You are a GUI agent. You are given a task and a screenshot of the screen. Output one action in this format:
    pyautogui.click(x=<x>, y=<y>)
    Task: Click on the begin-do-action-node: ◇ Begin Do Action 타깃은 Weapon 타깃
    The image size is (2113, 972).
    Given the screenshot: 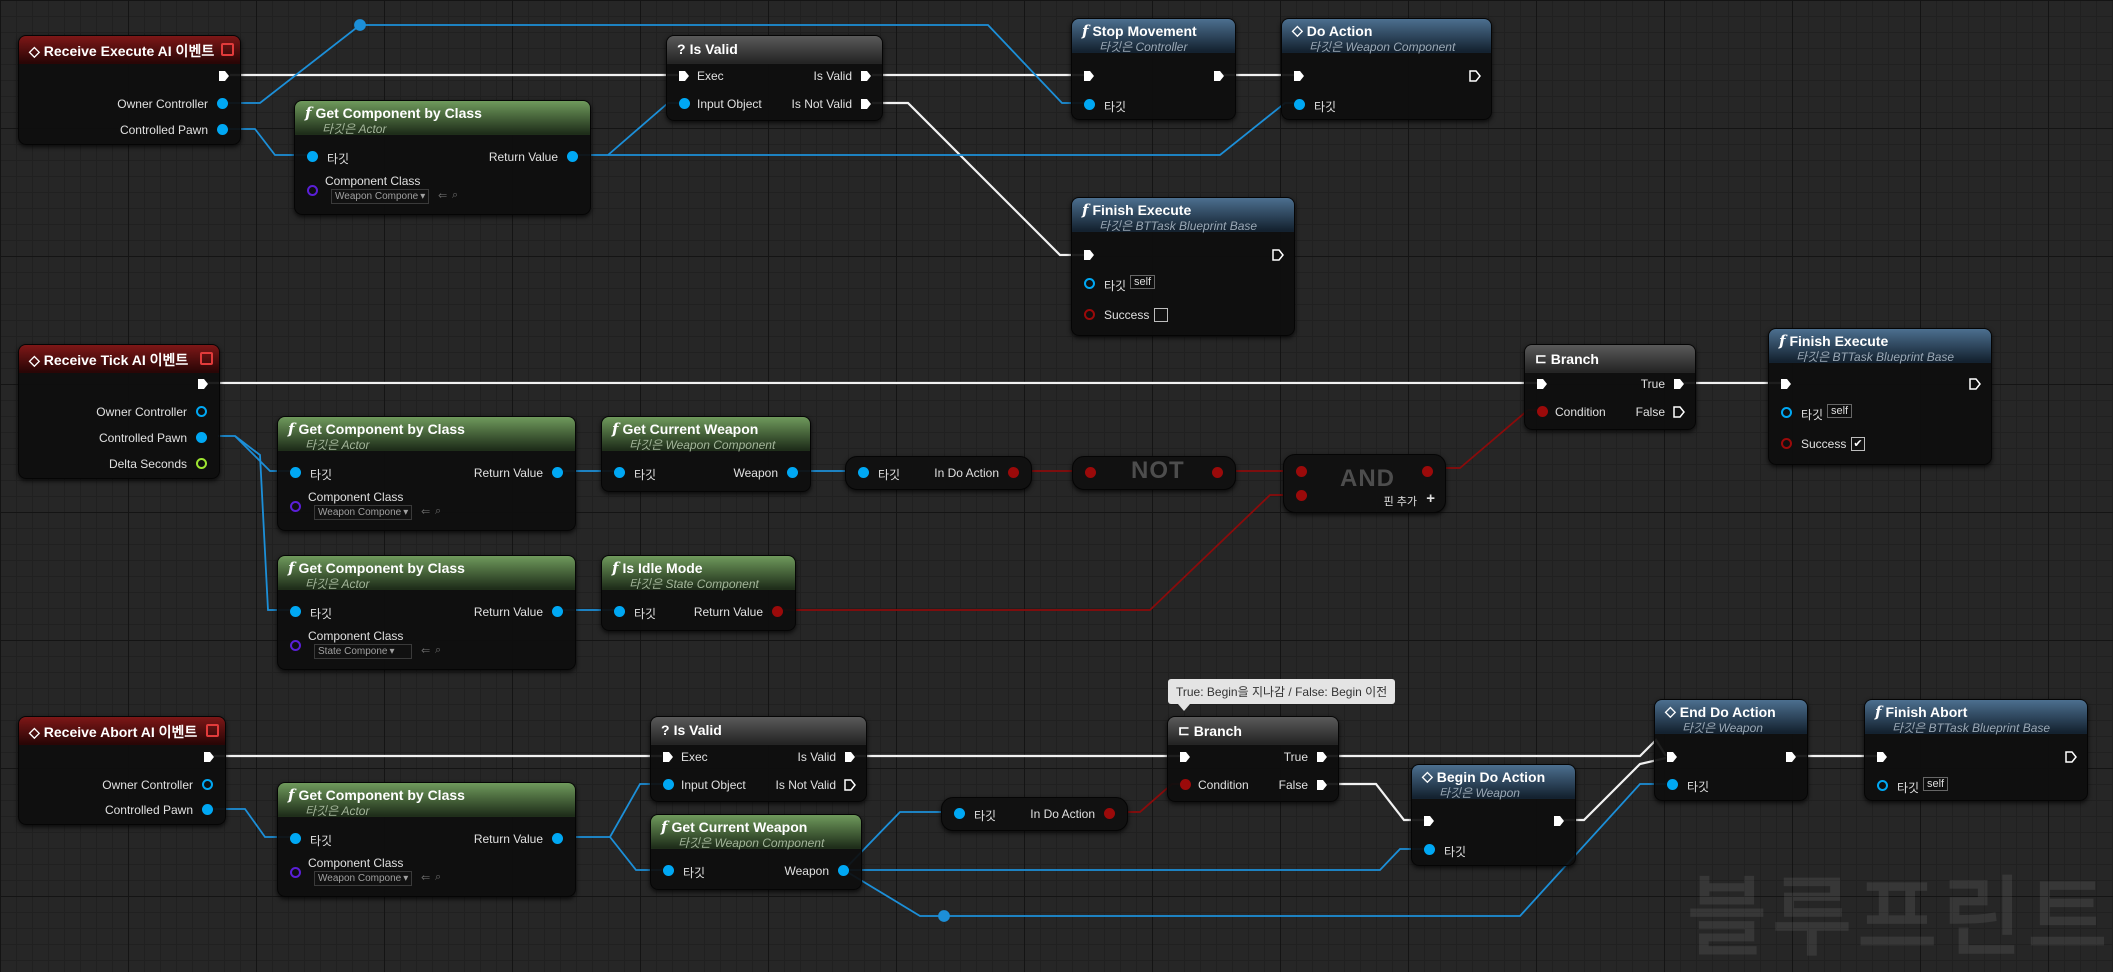 What is the action you would take?
    pyautogui.click(x=1493, y=815)
    